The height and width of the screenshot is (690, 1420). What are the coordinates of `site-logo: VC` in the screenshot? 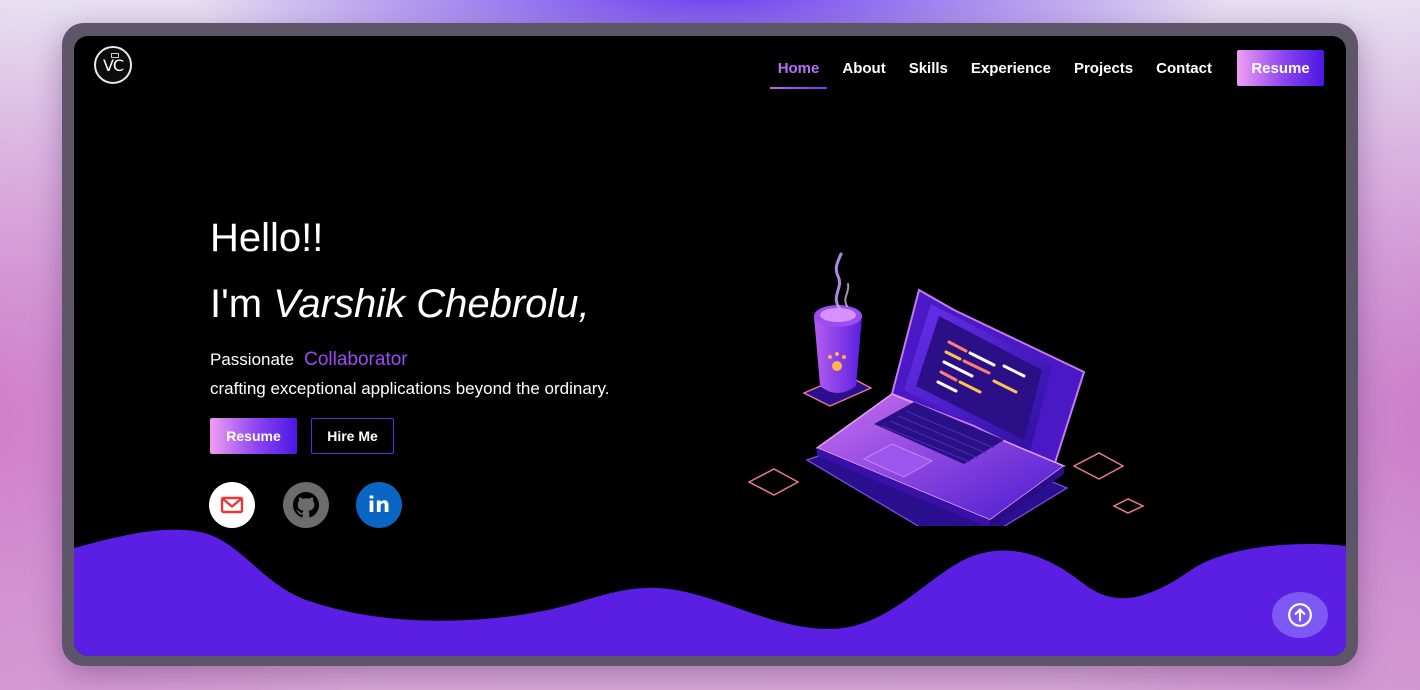 It's located at (113, 65).